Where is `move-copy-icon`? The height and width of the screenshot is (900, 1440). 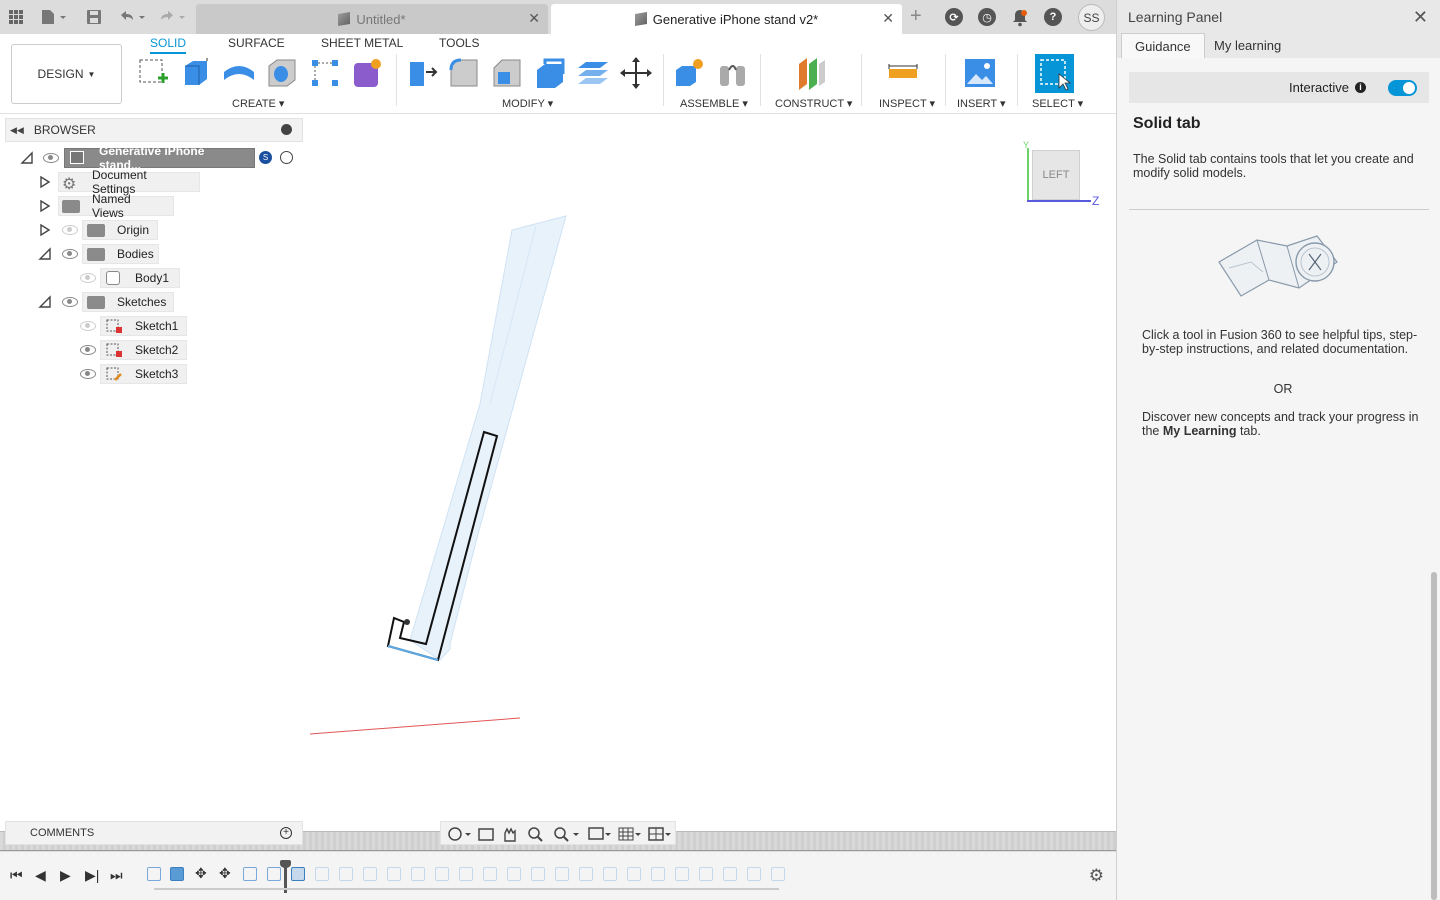
move-copy-icon is located at coordinates (636, 73).